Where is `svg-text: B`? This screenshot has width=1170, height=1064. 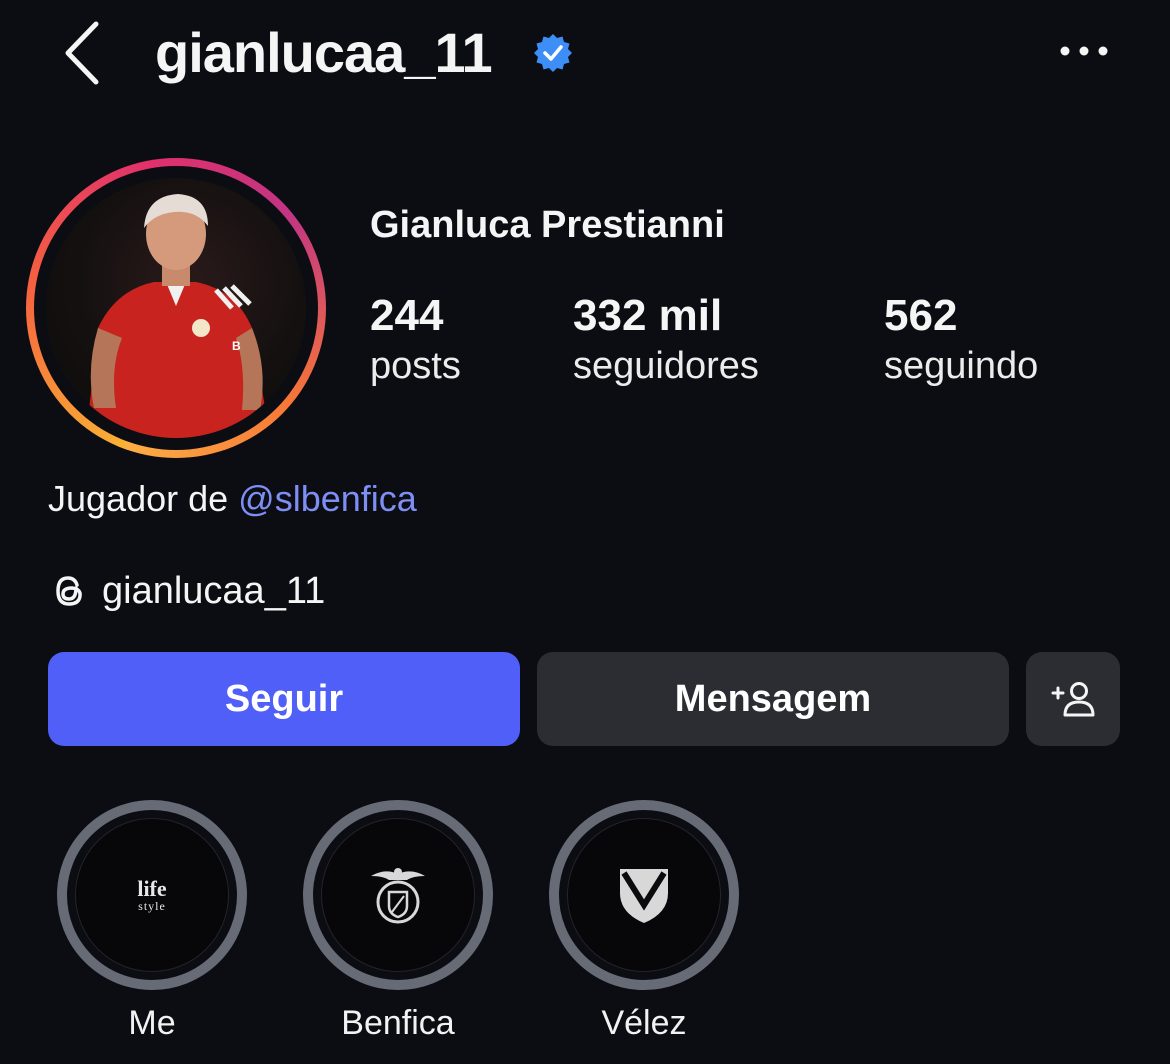
svg-text: B is located at coordinates (236, 346).